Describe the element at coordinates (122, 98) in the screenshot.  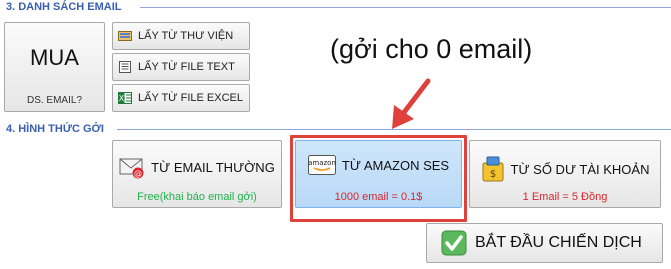
I see `svg-text: X` at that location.